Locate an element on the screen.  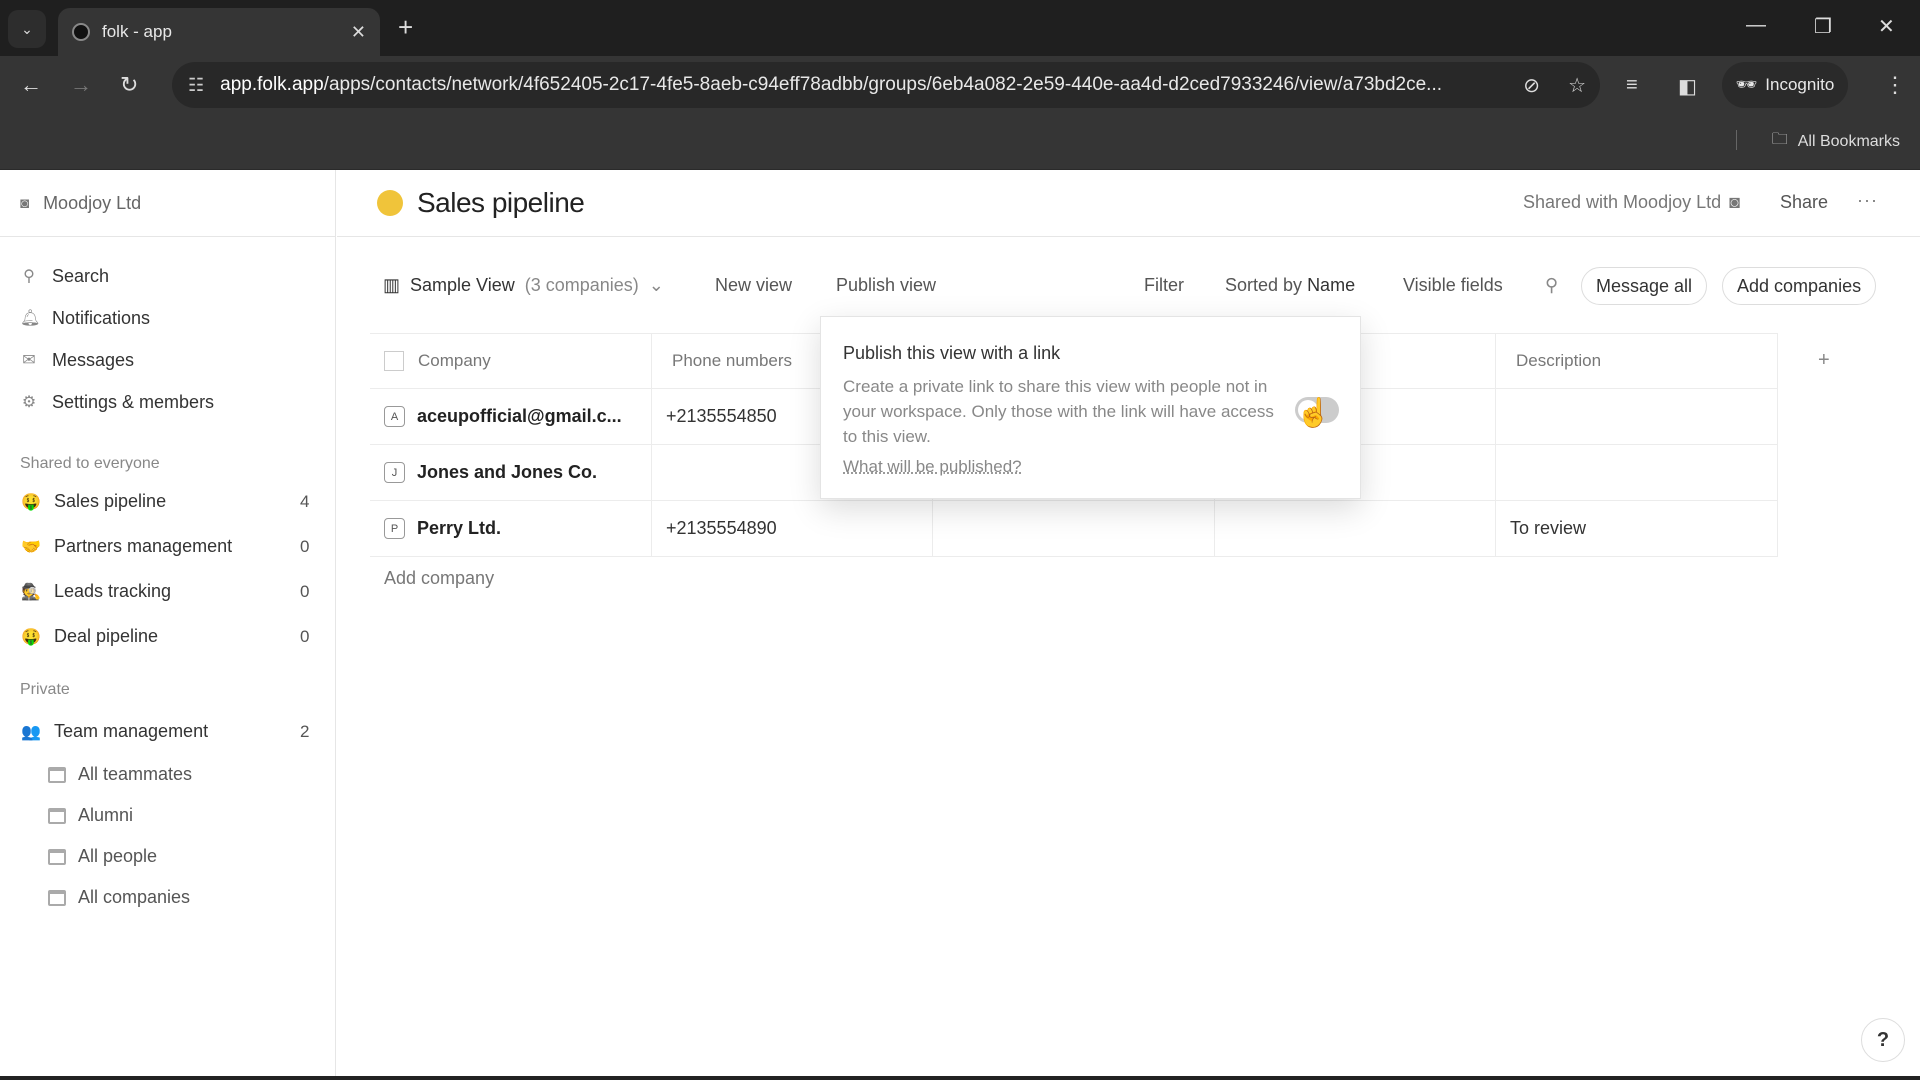
handshake-icon: 🤝 is located at coordinates (31, 547).